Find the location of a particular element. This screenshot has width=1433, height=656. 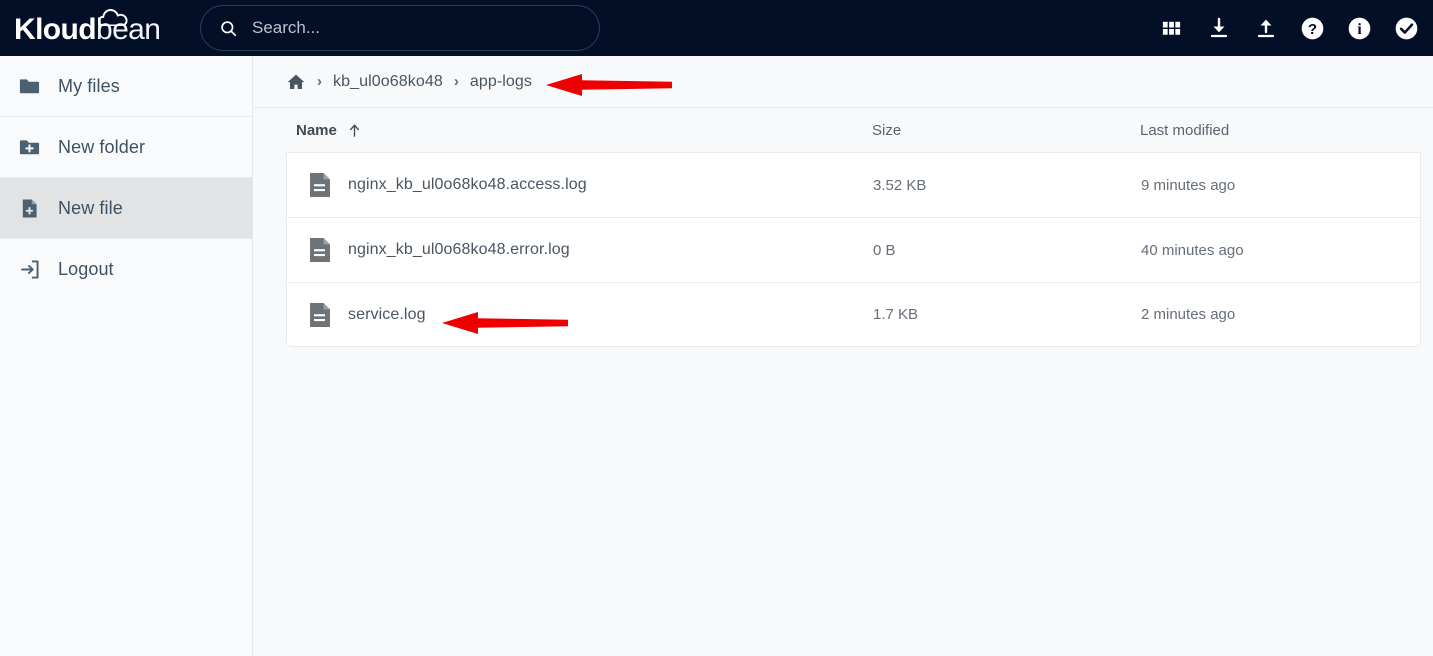

sidebar-item-new-folder: New folder is located at coordinates (126, 147).